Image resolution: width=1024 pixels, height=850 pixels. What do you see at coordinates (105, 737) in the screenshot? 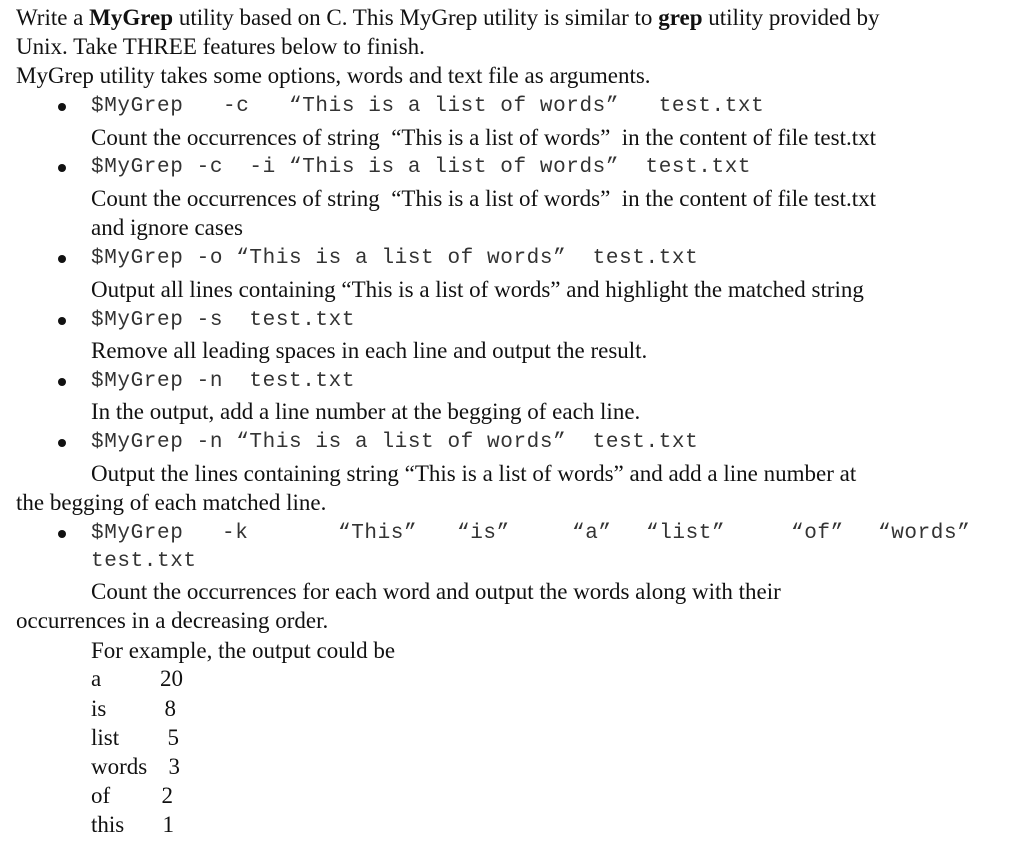
I see `example-word: list` at bounding box center [105, 737].